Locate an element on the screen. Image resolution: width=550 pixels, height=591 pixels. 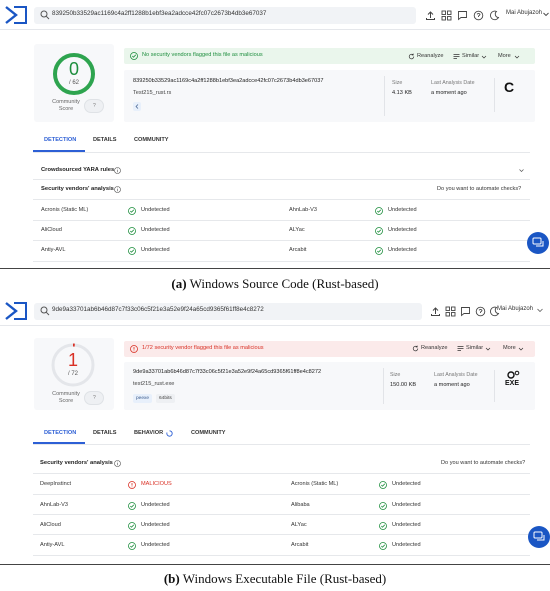
vendor-name: AhnLab-V3 is located at coordinates (54, 505).